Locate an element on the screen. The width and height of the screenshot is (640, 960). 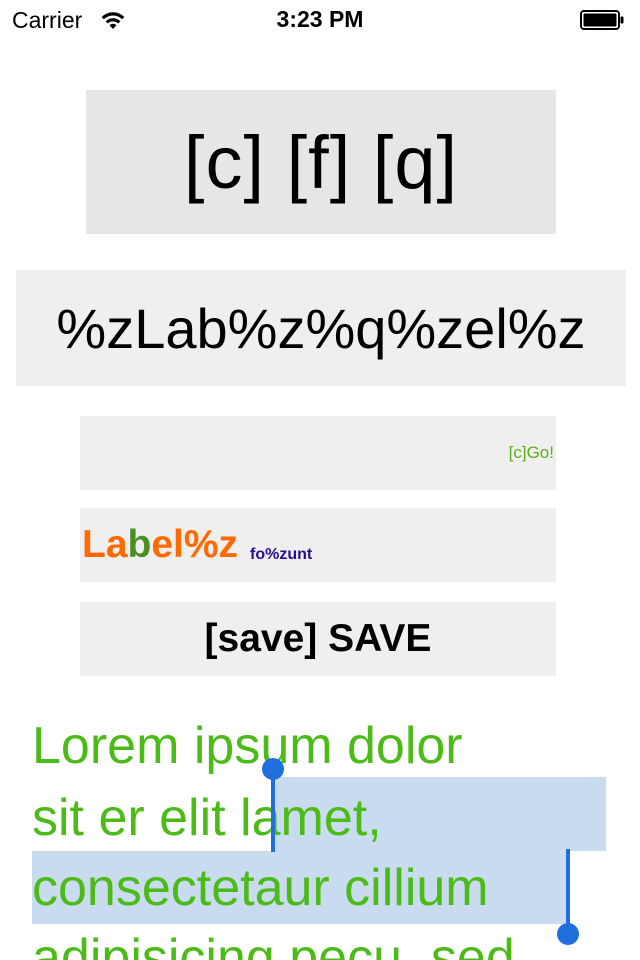
text-line: sit er elit lamet, is located at coordinates (207, 818).